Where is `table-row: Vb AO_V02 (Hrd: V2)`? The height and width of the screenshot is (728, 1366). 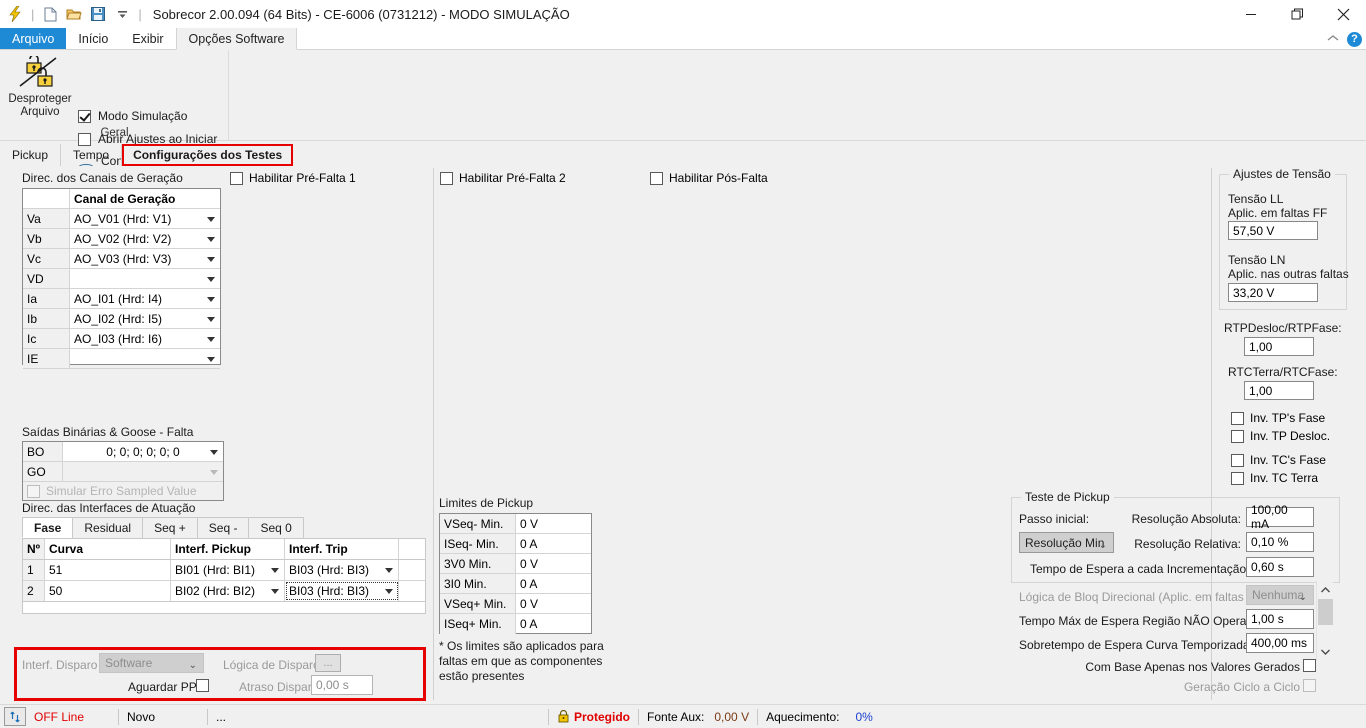 table-row: Vb AO_V02 (Hrd: V2) is located at coordinates (121, 239).